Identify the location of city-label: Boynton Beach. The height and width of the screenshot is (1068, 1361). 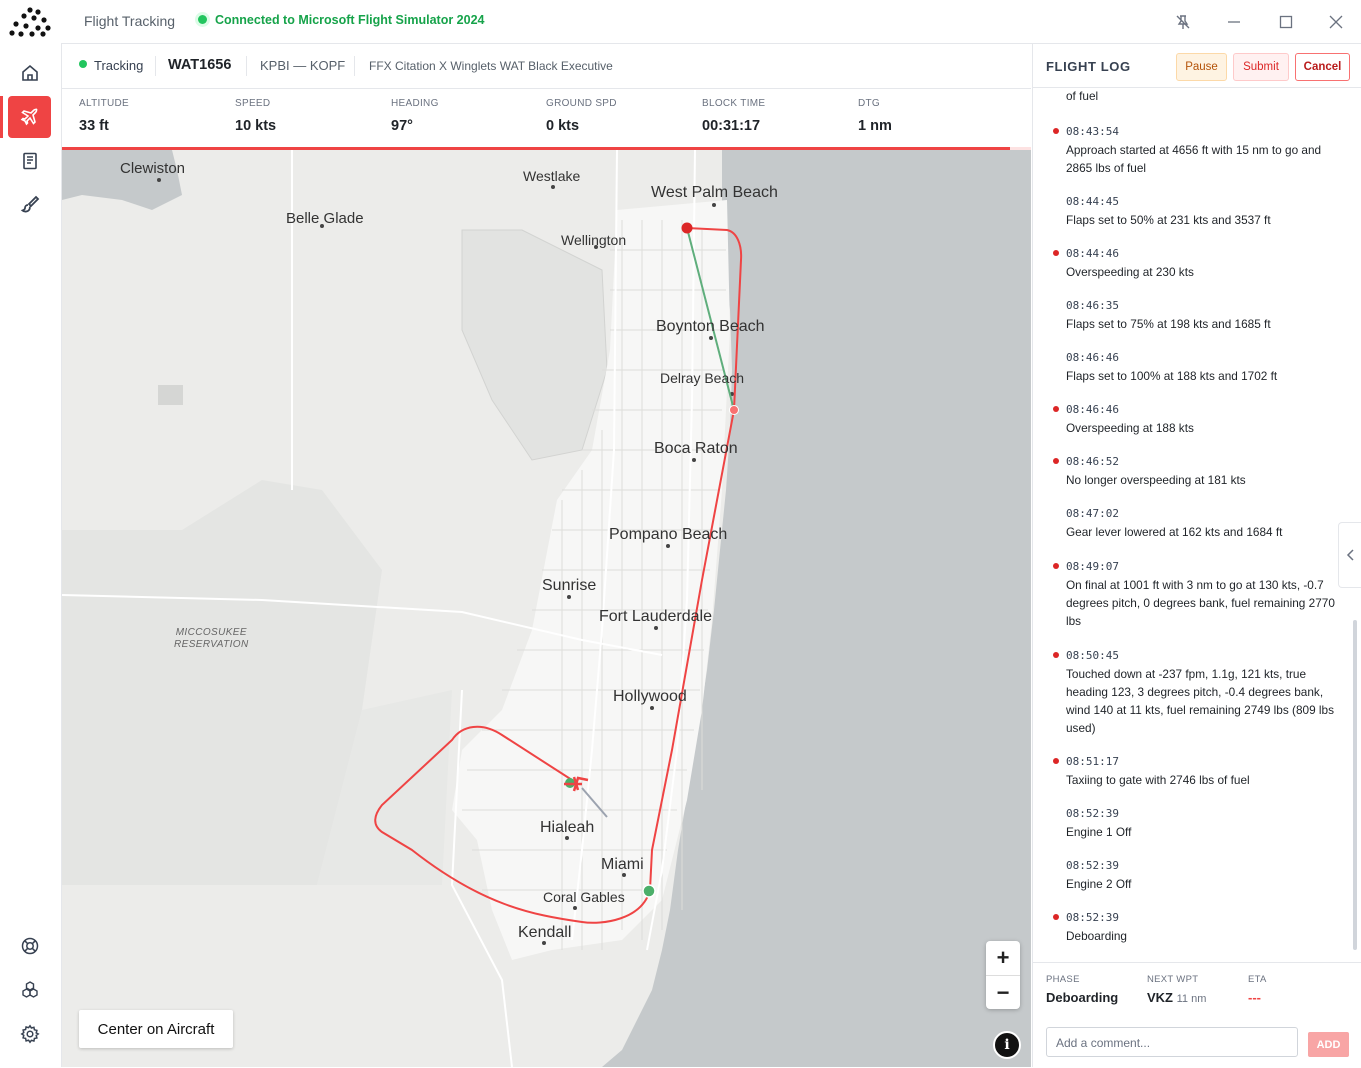
(710, 326).